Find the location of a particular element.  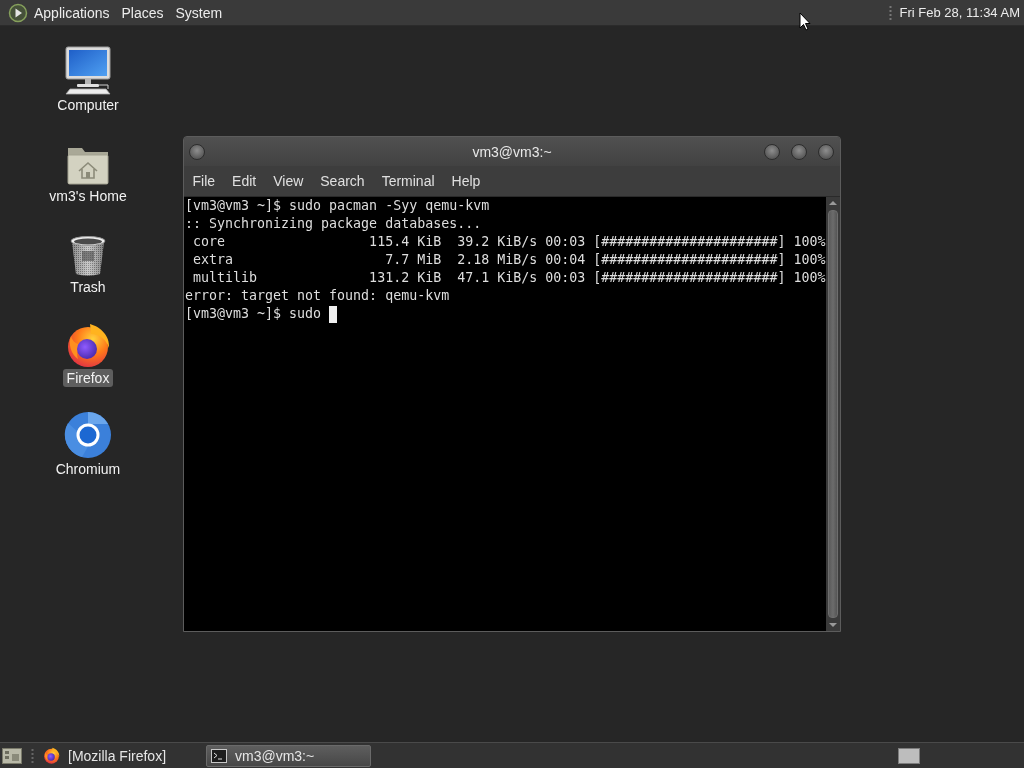

window-menu-button is located at coordinates (197, 151).